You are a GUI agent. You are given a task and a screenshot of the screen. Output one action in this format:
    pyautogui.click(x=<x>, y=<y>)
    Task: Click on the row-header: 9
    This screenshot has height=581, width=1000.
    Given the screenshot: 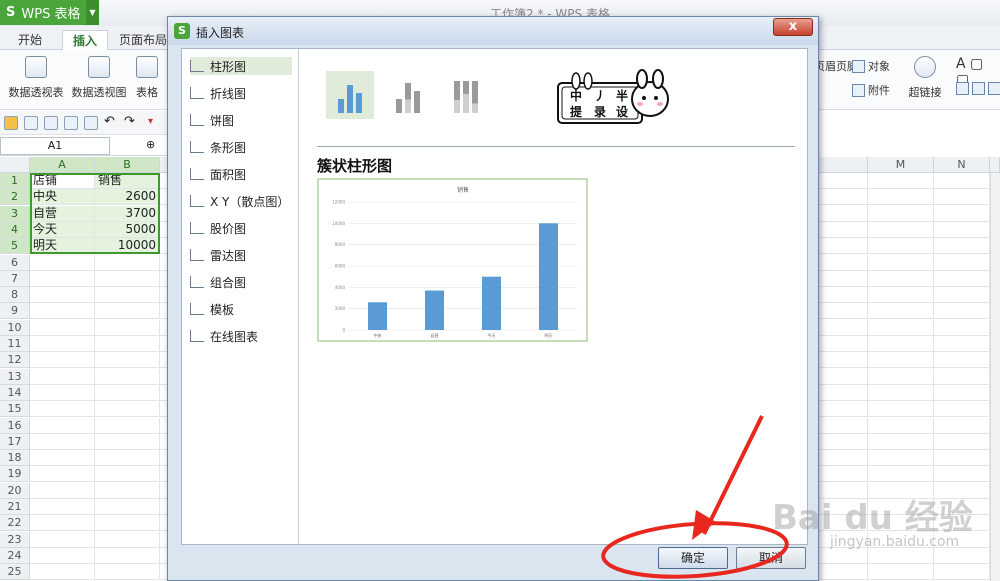 What is the action you would take?
    pyautogui.click(x=15, y=311)
    